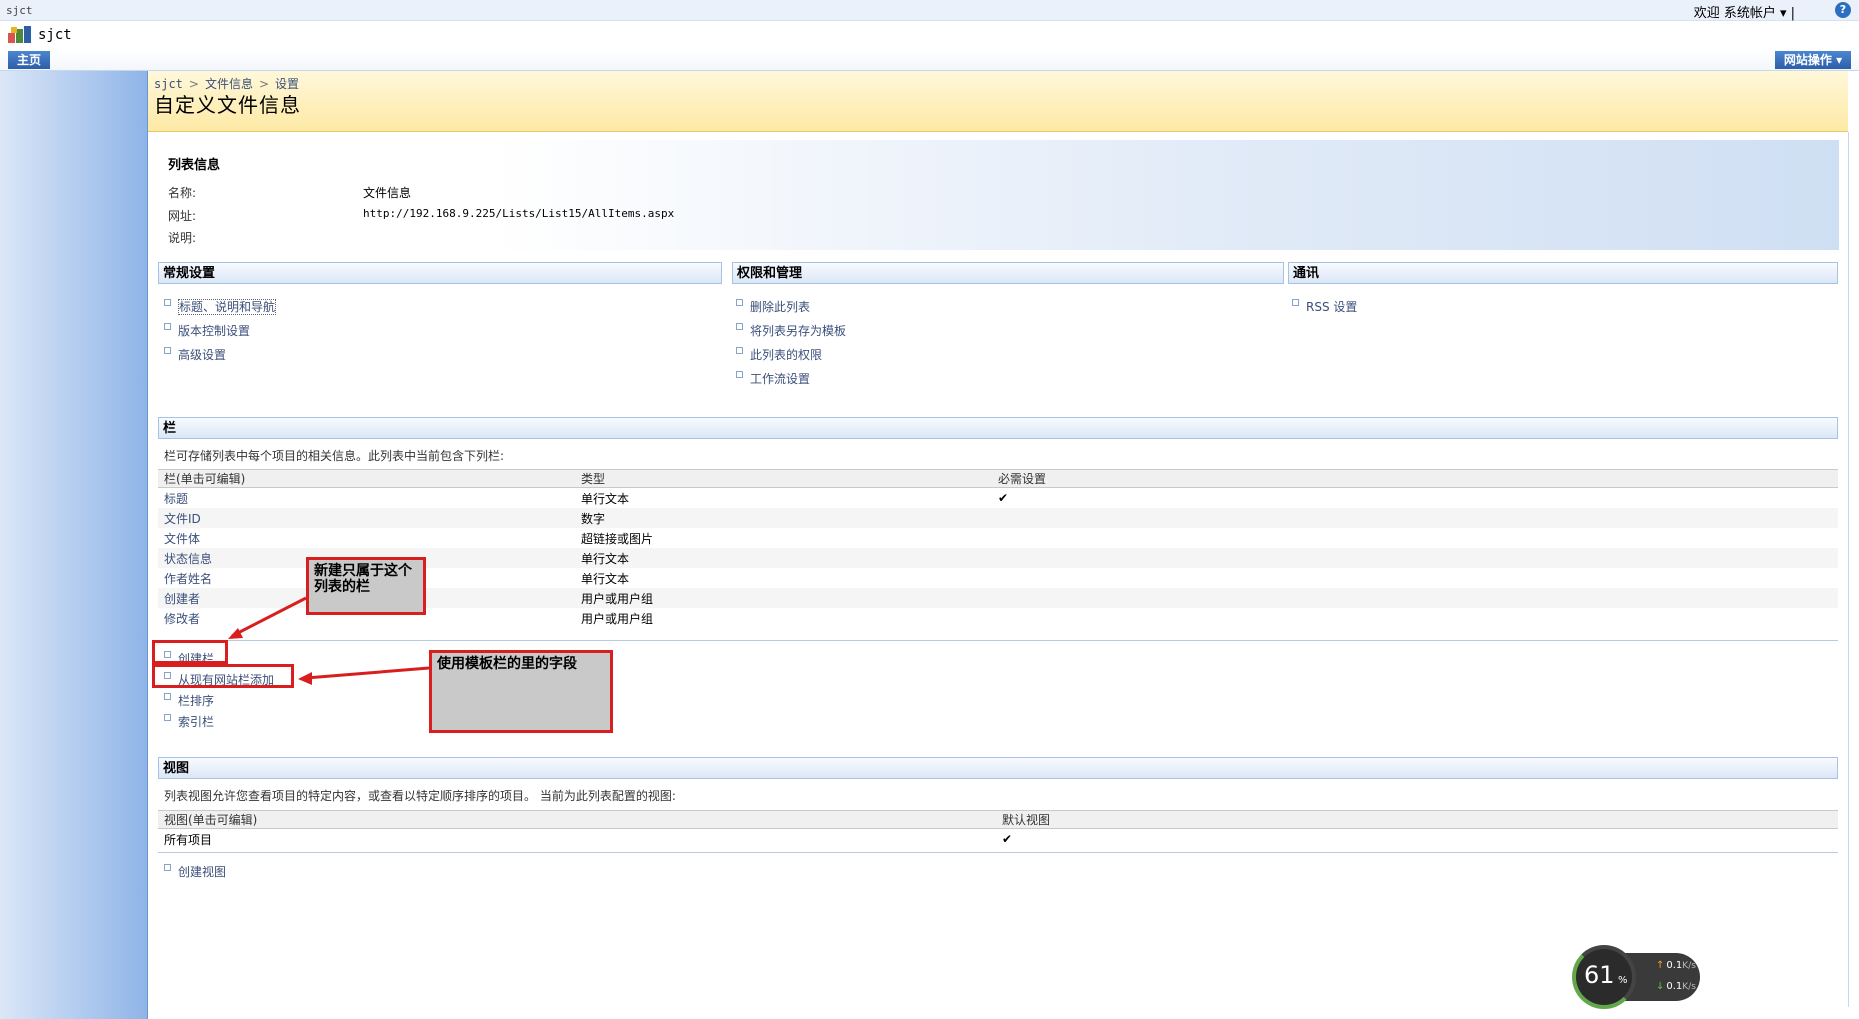 The height and width of the screenshot is (1019, 1859). Describe the element at coordinates (791, 330) in the screenshot. I see `link-save-as-template: 将列表另存为模板` at that location.